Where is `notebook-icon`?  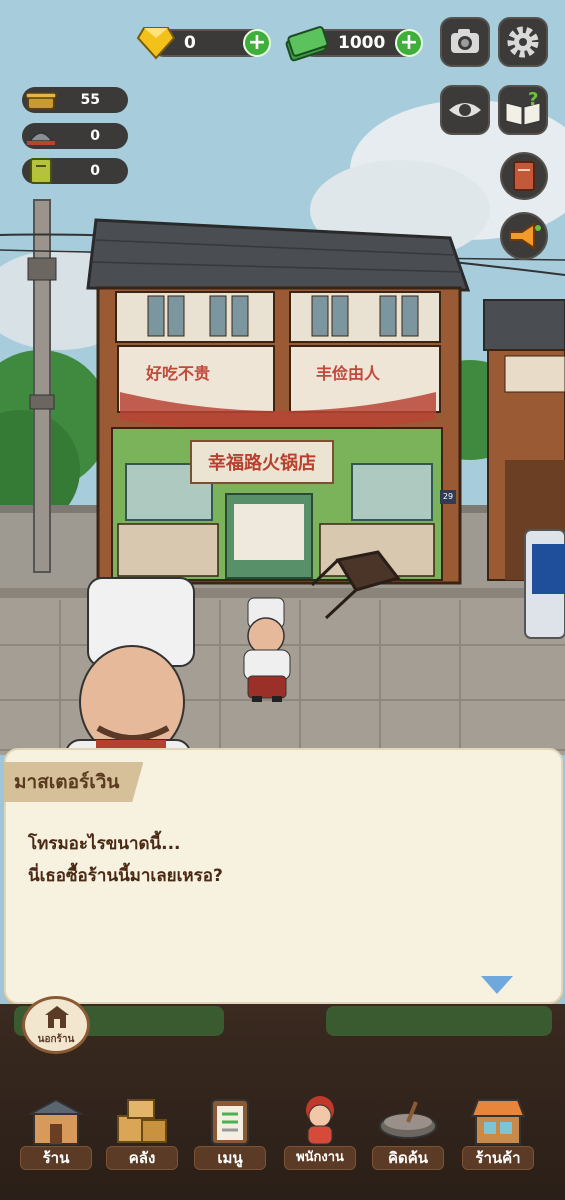 notebook-icon is located at coordinates (524, 176).